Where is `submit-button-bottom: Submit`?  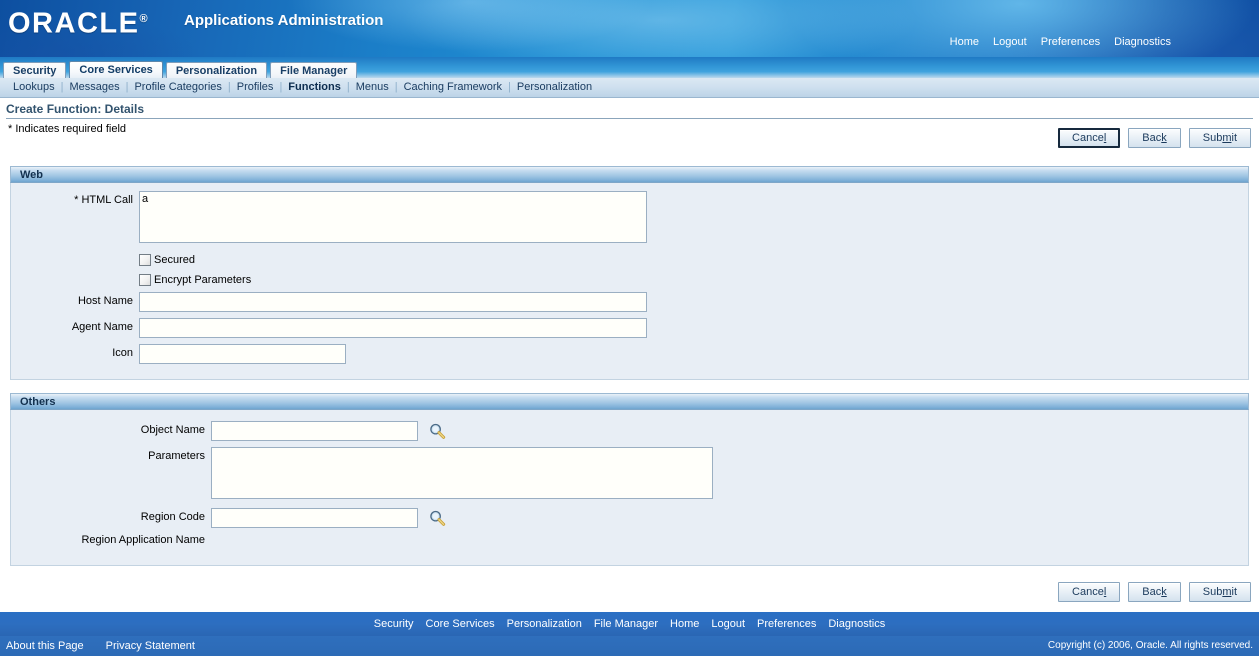 submit-button-bottom: Submit is located at coordinates (1219, 592).